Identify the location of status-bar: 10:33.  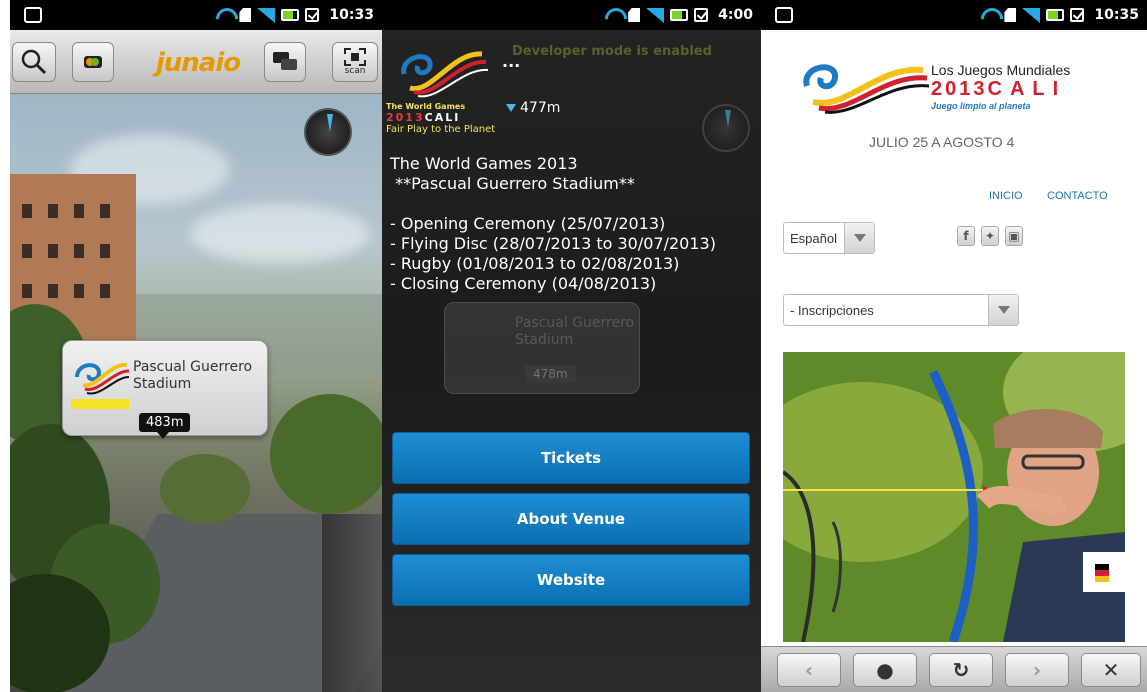
(196, 15).